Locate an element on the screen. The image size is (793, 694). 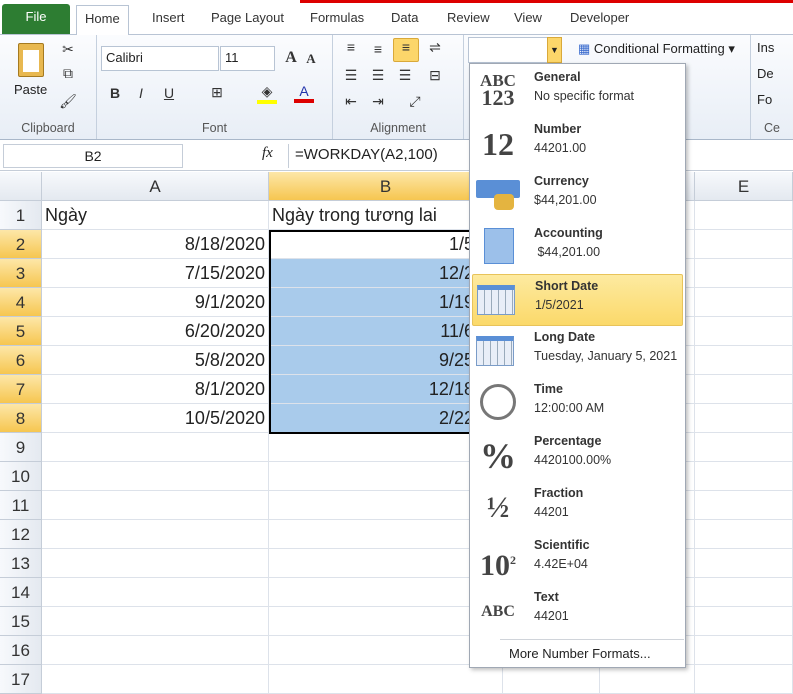
number-format-dropdown-button: ▼ is located at coordinates (554, 50).